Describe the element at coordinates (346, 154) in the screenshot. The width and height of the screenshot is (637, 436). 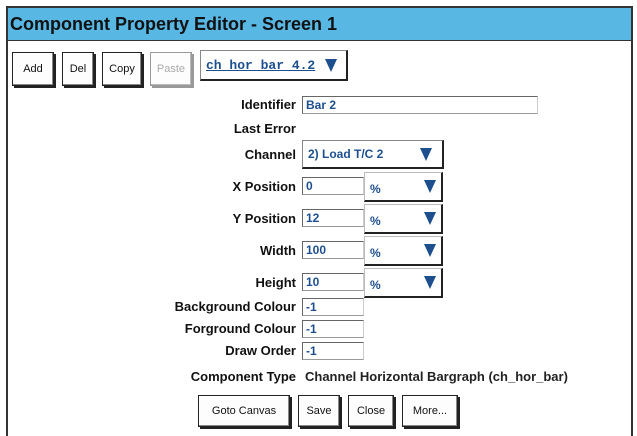
I see `channel-select-value: 2) Load T/C 2` at that location.